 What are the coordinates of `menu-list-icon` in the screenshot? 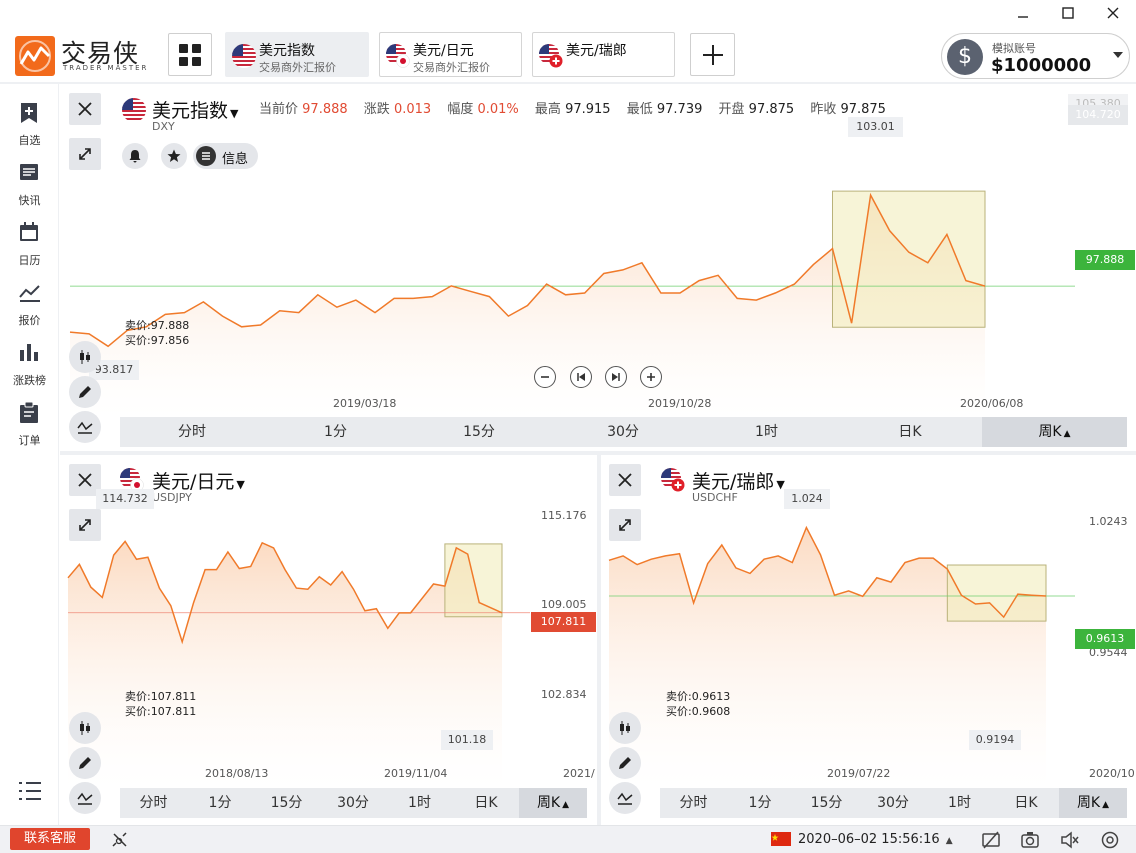 It's located at (30, 791).